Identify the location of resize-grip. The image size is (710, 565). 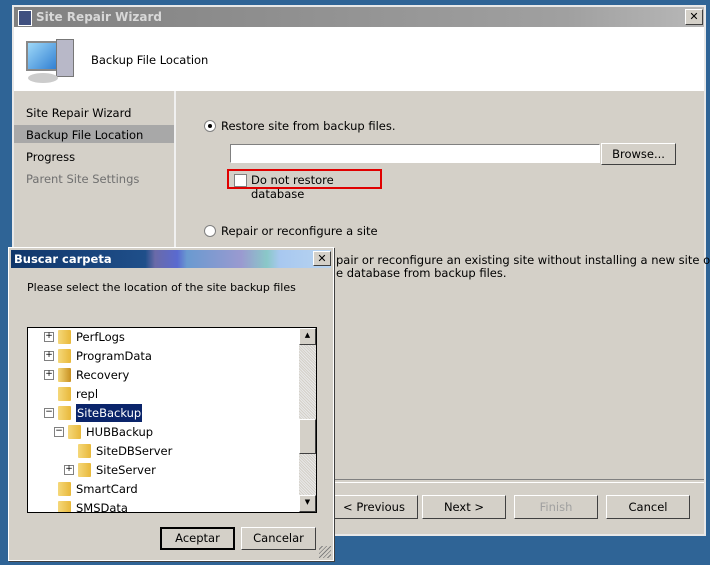
(325, 552).